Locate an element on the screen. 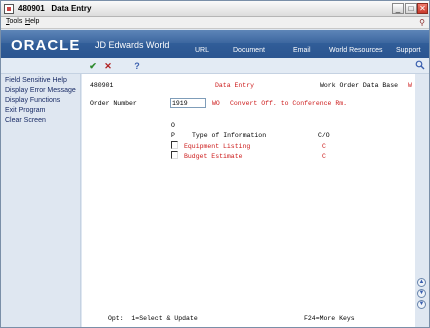 This screenshot has width=430, height=328. row-label-budget-estimate: Budget Estimate is located at coordinates (213, 156).